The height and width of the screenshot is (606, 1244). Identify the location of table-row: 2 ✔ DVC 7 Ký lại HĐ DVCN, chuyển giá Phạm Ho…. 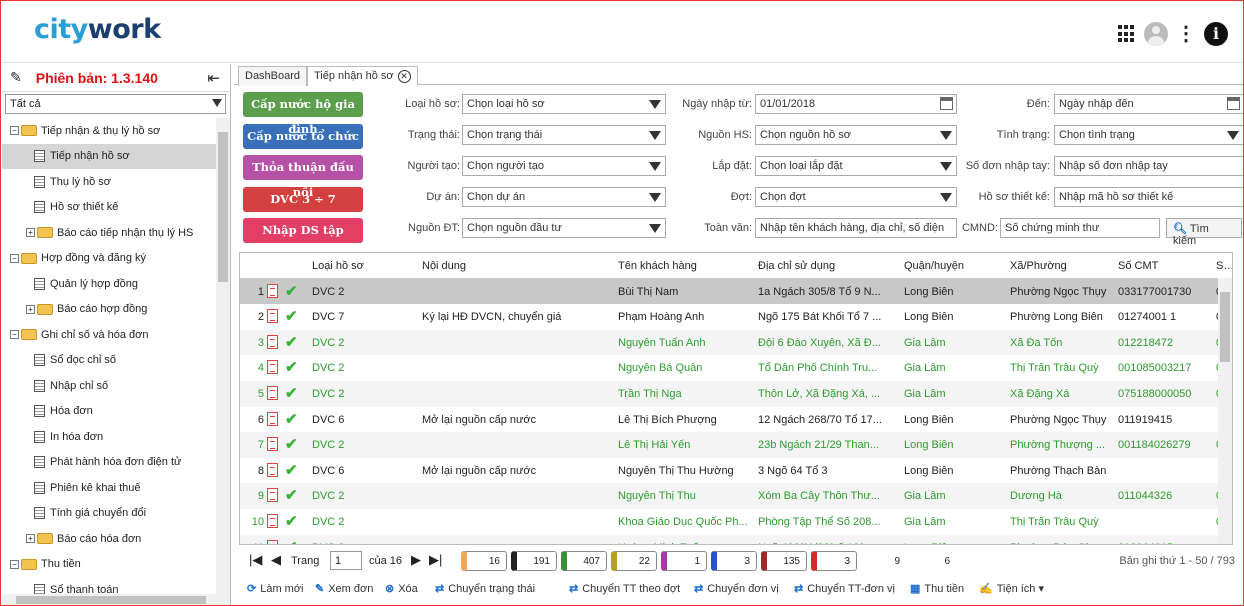
(736, 317).